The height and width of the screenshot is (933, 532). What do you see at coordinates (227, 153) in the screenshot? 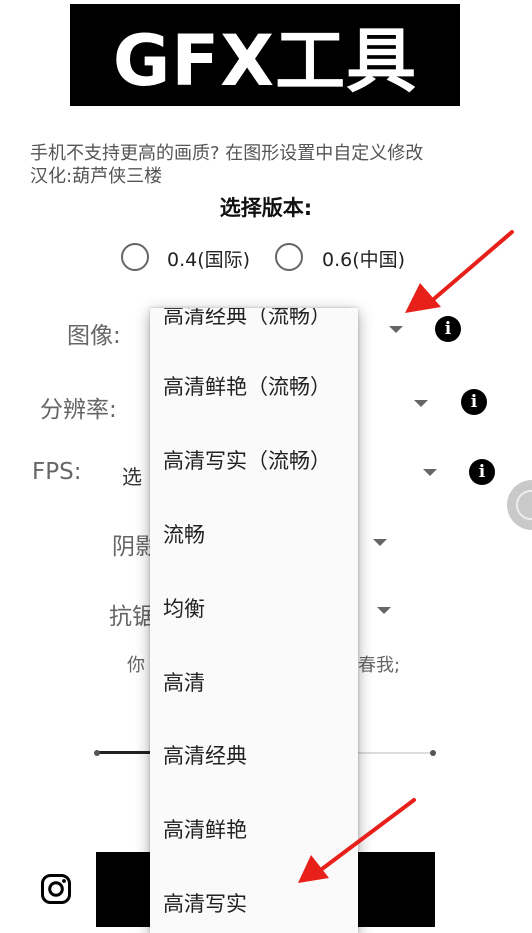
I see `hint-text-line1: 手机不支持更高的画质? 在图形设置中自定义修改` at bounding box center [227, 153].